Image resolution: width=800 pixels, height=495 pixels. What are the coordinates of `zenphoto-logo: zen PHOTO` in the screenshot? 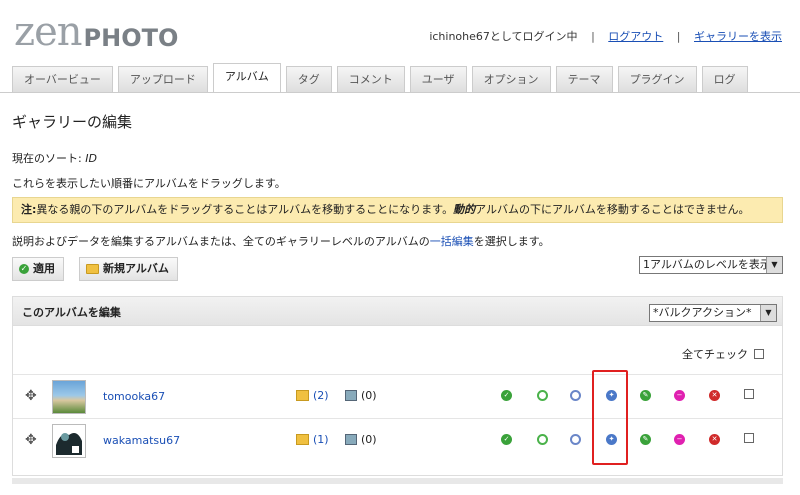 It's located at (96, 32).